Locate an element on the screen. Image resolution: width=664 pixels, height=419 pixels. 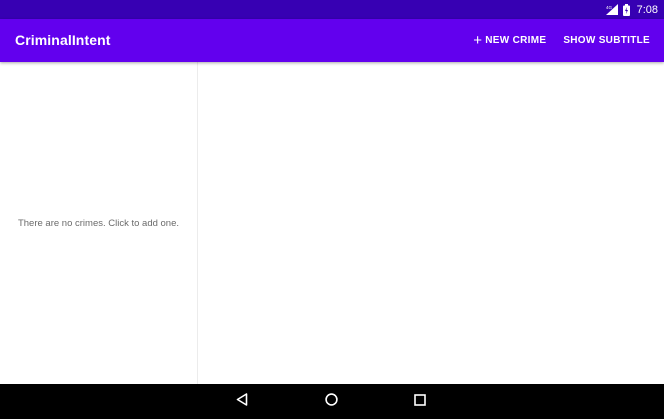
plus-icon: + is located at coordinates (478, 40).